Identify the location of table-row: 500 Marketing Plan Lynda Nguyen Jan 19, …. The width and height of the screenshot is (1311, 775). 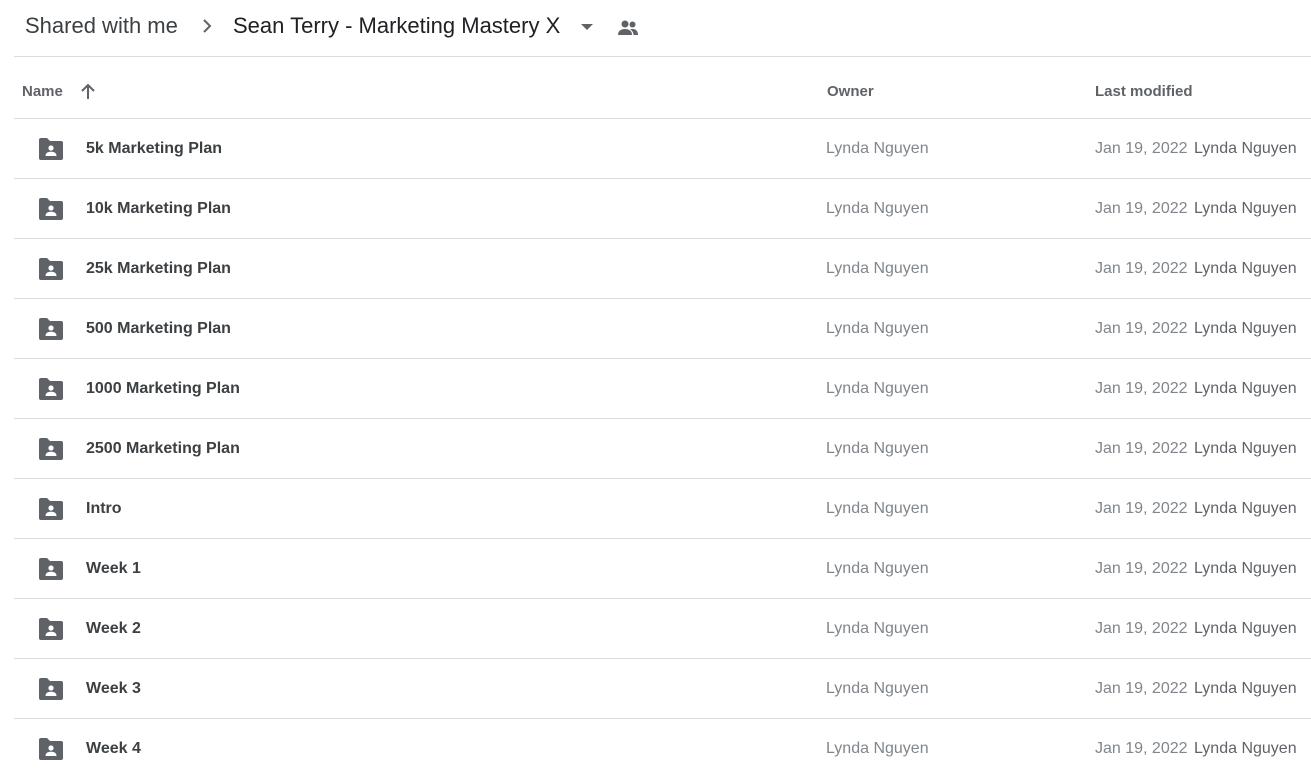
(662, 329).